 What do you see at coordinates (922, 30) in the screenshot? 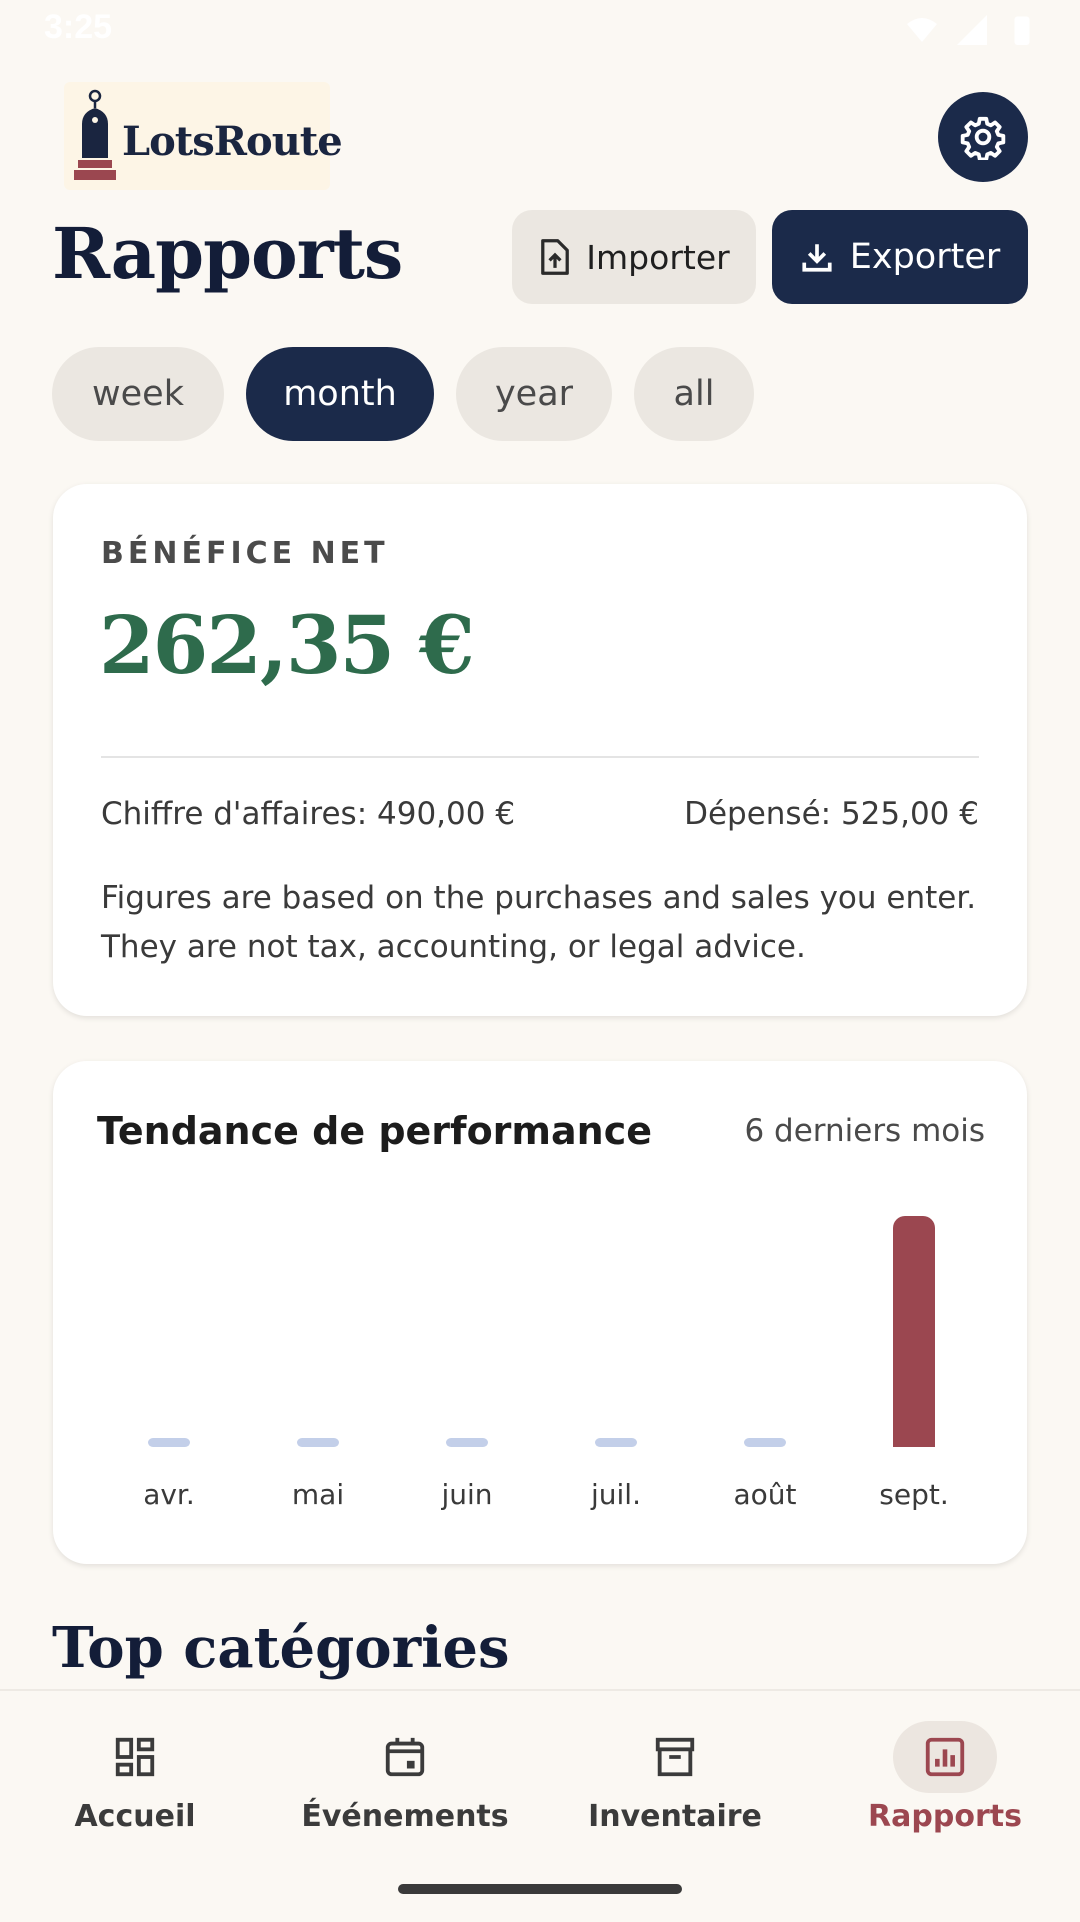
I see `wifi-icon` at bounding box center [922, 30].